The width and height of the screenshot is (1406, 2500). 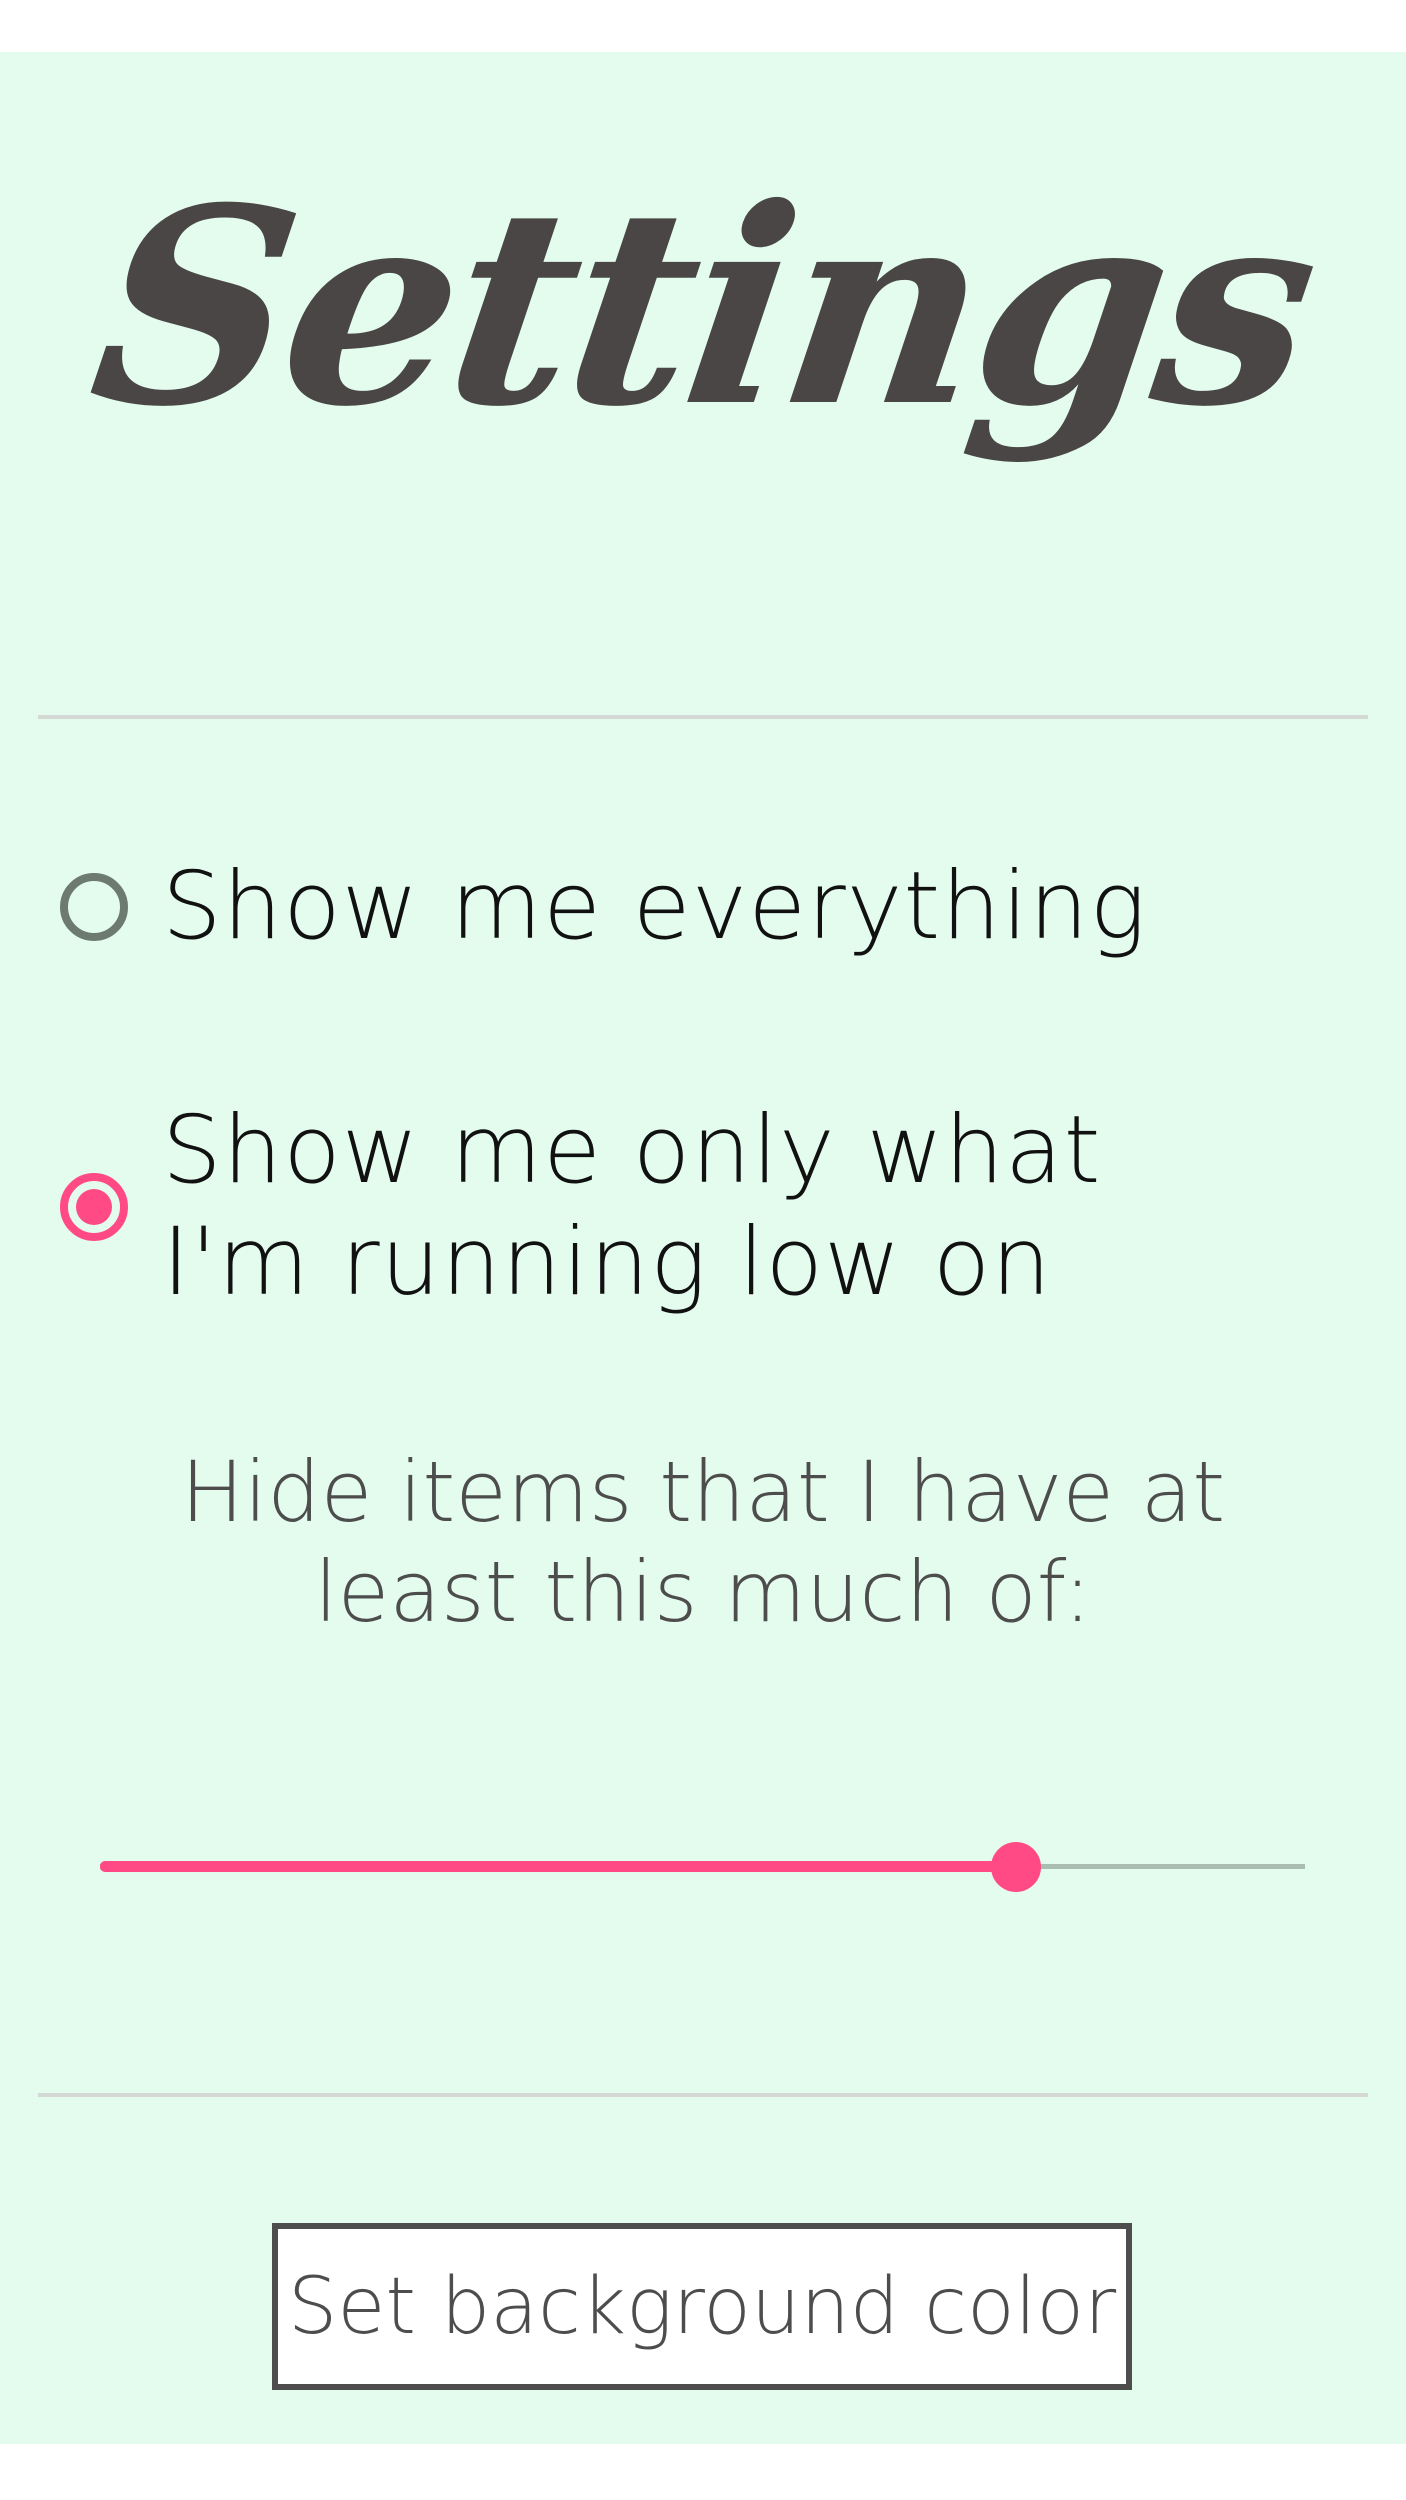 I want to click on option-show-everything: Show me everything, so click(x=710, y=907).